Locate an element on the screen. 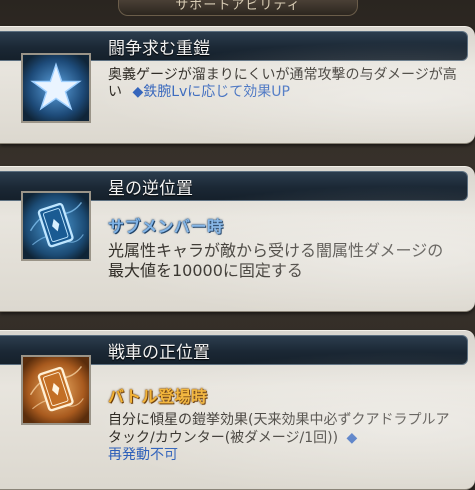  screen-banner: サポートアビリティ is located at coordinates (238, 8).